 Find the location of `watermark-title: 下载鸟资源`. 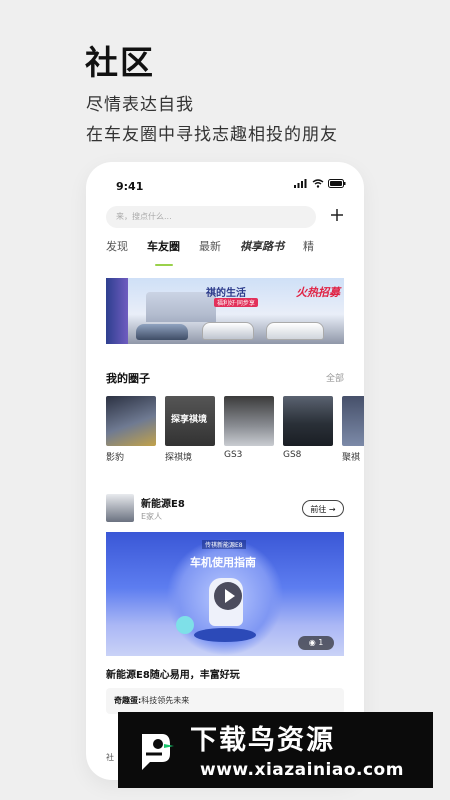

watermark-title: 下载鸟资源 is located at coordinates (262, 740).